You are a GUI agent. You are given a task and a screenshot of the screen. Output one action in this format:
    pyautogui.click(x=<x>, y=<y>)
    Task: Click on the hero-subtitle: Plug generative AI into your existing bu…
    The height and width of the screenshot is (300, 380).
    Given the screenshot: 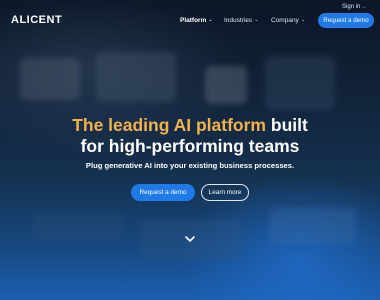 What is the action you would take?
    pyautogui.click(x=190, y=165)
    